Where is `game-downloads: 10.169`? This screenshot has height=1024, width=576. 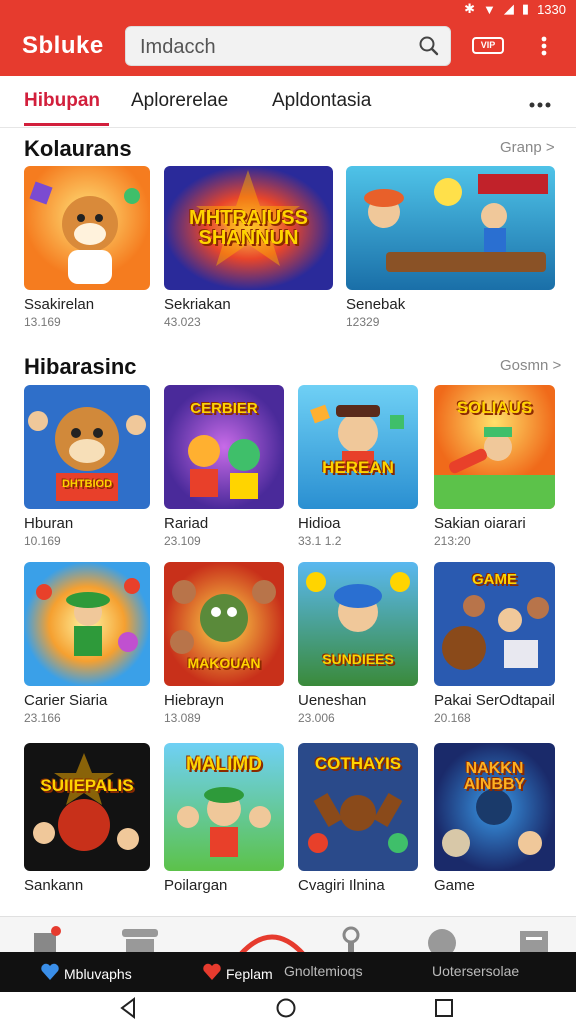 game-downloads: 10.169 is located at coordinates (42, 541).